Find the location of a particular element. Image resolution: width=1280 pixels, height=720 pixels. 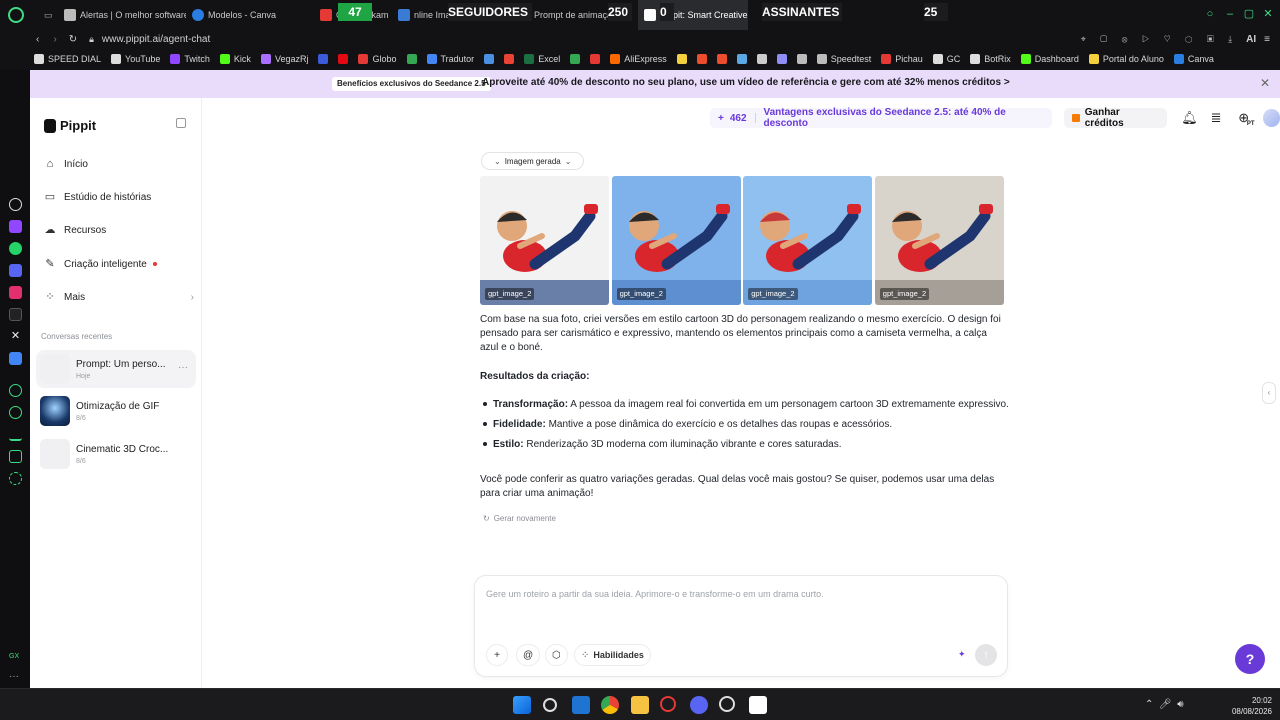

downloads-icon is located at coordinates (15, 434).